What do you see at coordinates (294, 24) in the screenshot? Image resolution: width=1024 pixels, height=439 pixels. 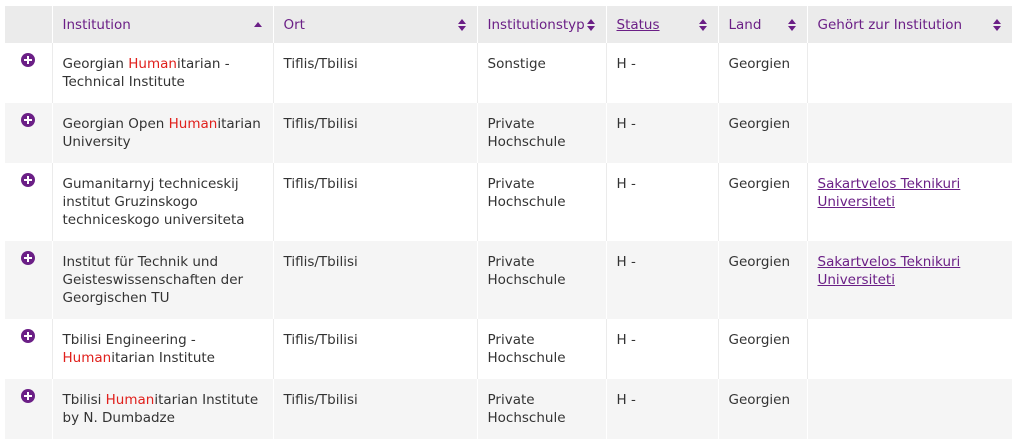 I see `header-label: Ort` at bounding box center [294, 24].